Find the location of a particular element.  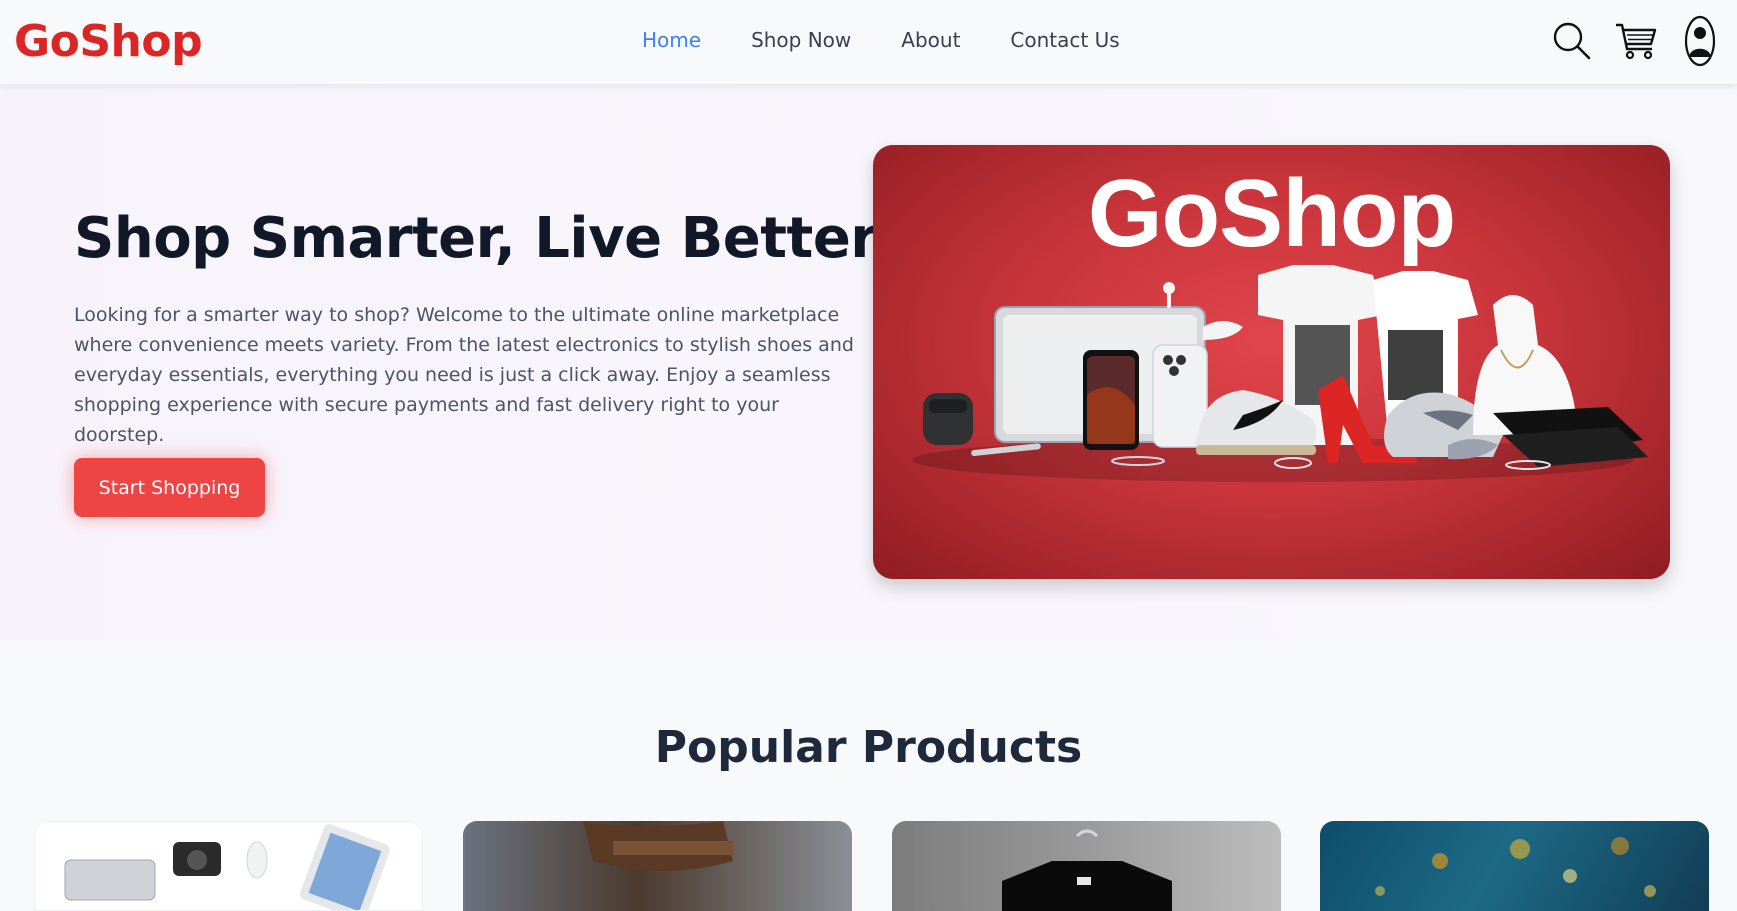

nav-links: Home Shop Now About Contact Us is located at coordinates (906, 40).